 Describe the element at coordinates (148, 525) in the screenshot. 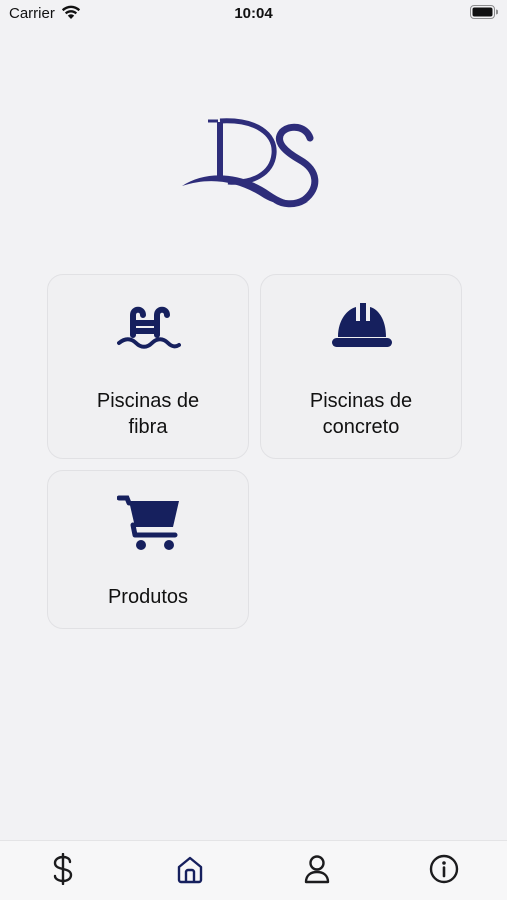

I see `shopping-cart-icon` at that location.